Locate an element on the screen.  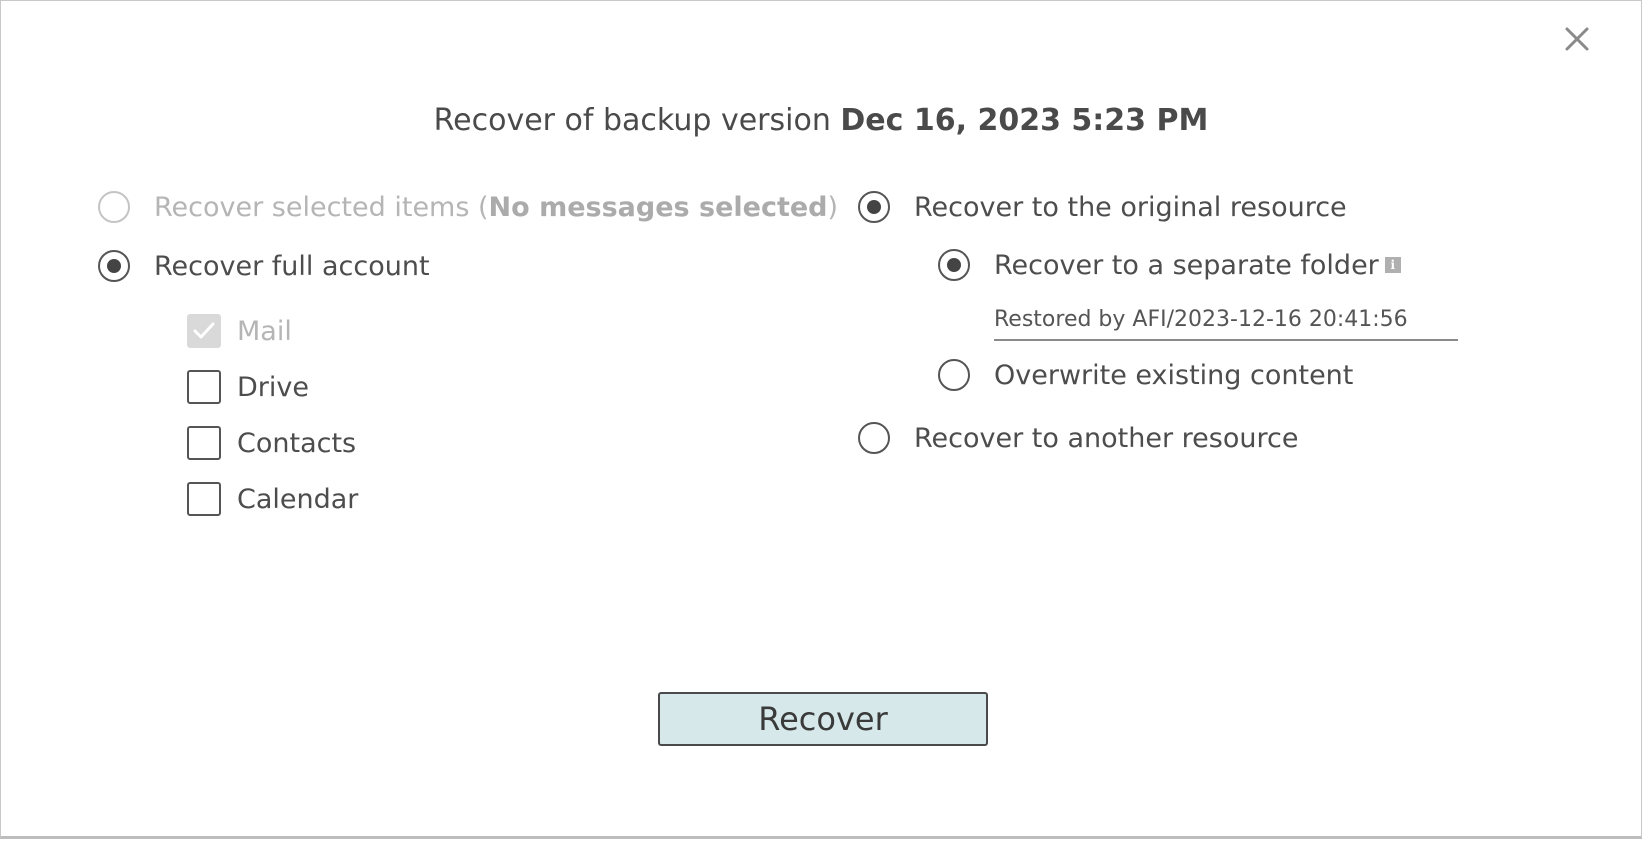
contacts-checkbox is located at coordinates (204, 443).